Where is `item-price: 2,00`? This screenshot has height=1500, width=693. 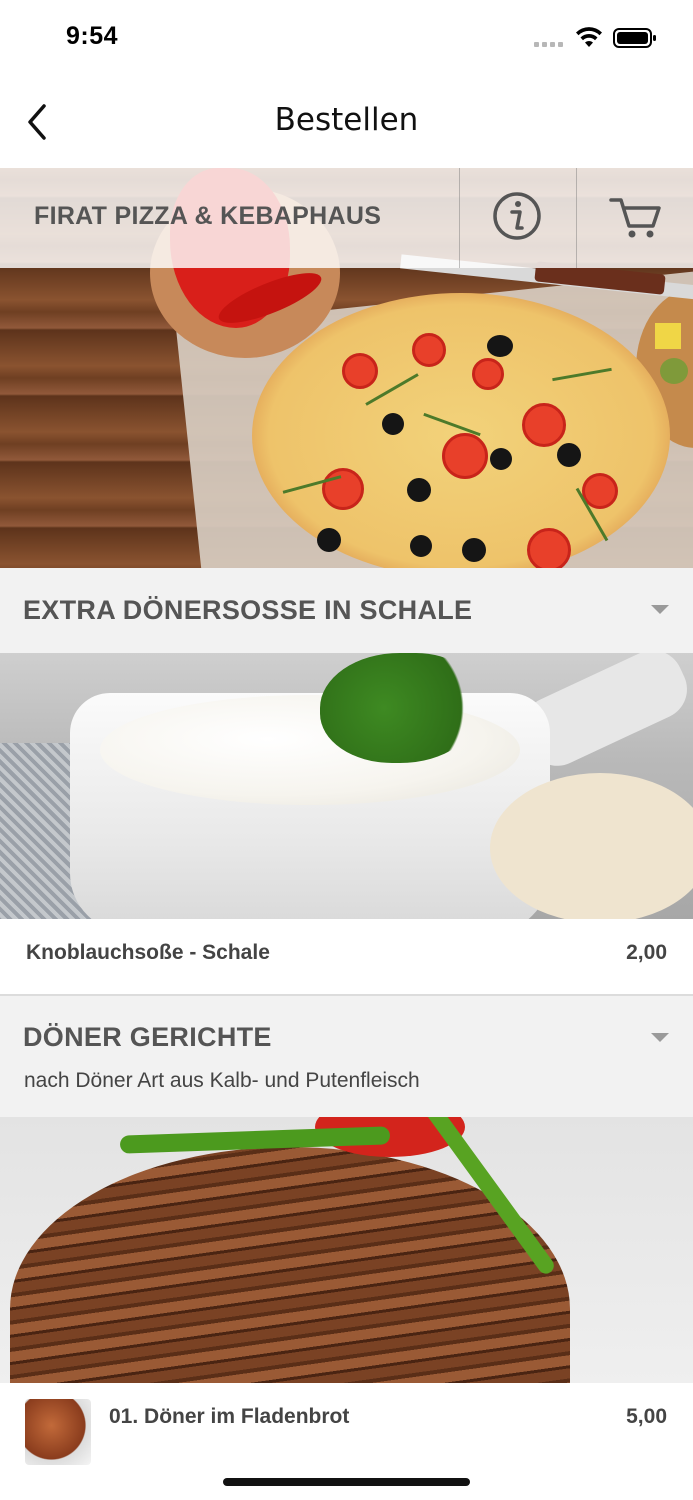
item-price: 2,00 is located at coordinates (646, 952).